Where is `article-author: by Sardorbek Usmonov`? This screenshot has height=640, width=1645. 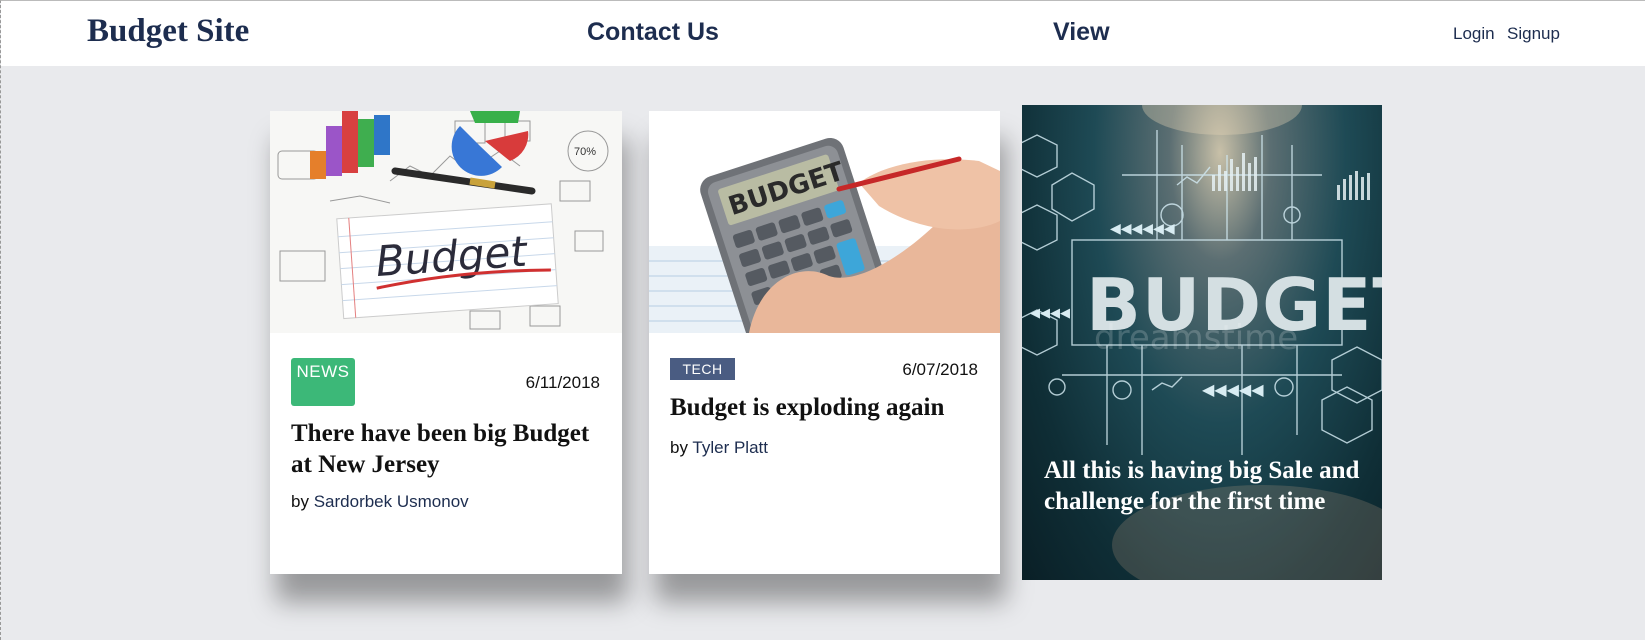 article-author: by Sardorbek Usmonov is located at coordinates (380, 502).